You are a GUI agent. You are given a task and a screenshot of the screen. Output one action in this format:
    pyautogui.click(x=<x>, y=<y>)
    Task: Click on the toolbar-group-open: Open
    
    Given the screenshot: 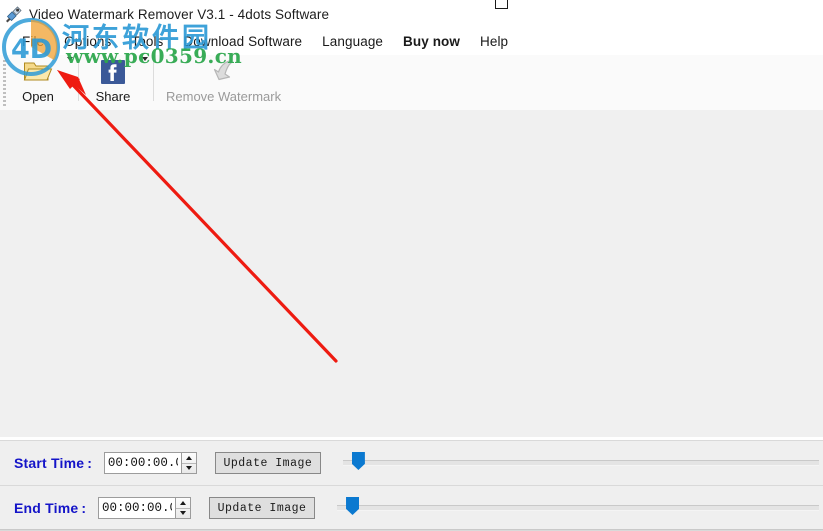 What is the action you would take?
    pyautogui.click(x=41, y=80)
    